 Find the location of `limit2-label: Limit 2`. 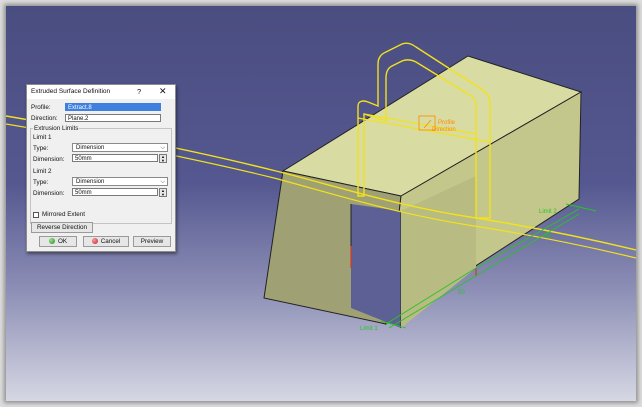

limit2-label: Limit 2 is located at coordinates (42, 171).